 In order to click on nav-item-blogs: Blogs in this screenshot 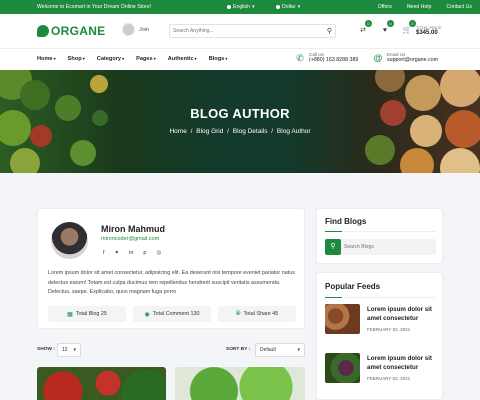, I will do `click(218, 59)`.